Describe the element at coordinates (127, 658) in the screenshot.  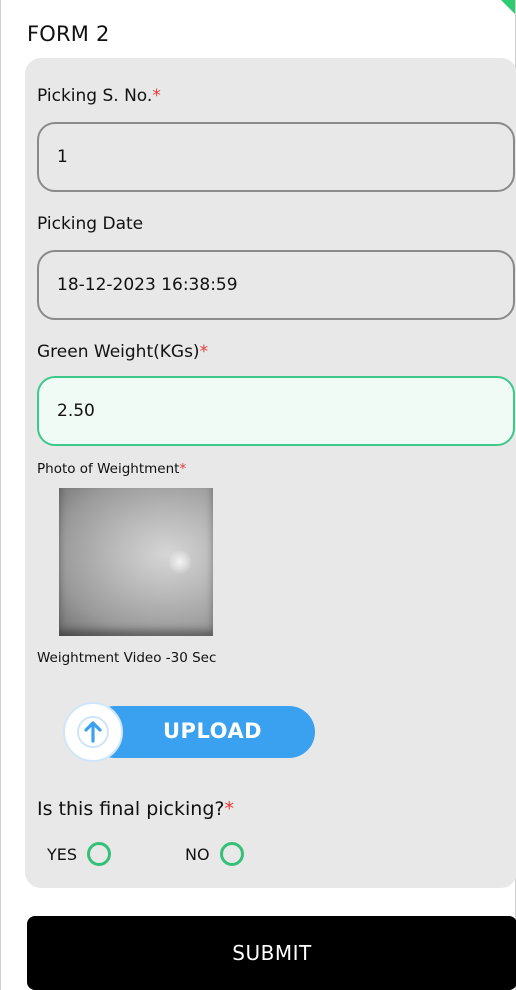
I see `video-label: Weightment Video -30 Sec` at that location.